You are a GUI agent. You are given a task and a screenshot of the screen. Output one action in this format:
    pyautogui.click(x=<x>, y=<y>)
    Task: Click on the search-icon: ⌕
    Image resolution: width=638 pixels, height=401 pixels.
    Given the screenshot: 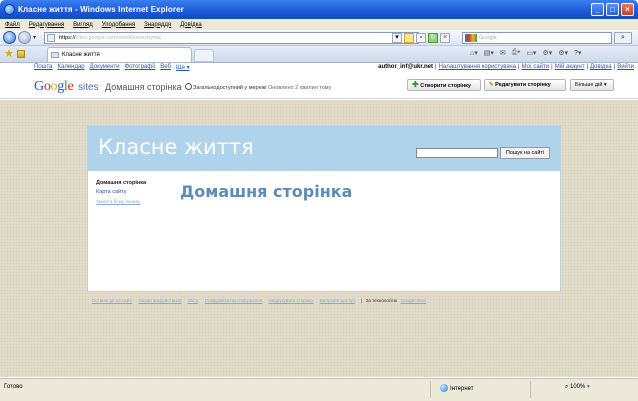 What is the action you would take?
    pyautogui.click(x=623, y=38)
    